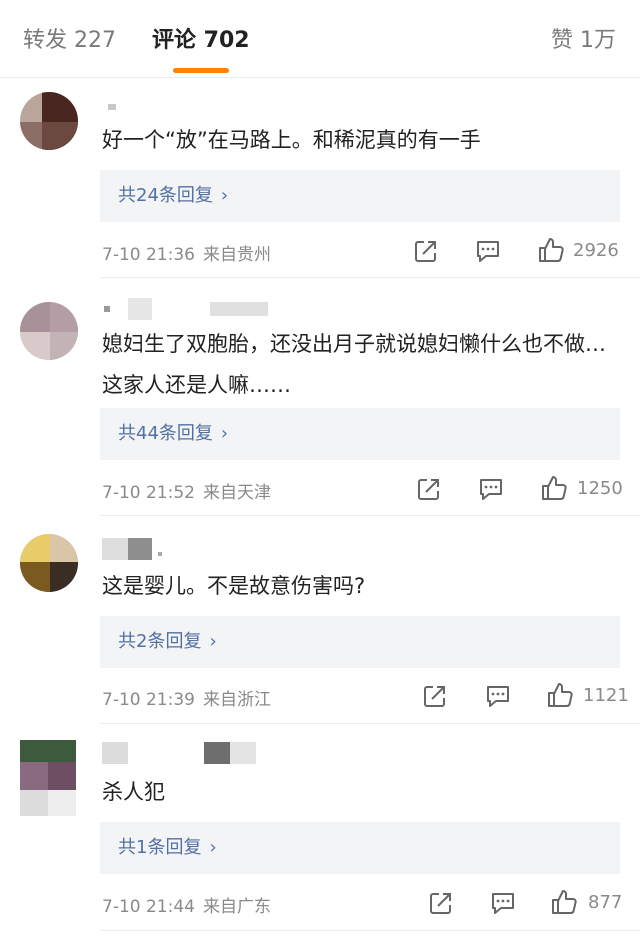 Image resolution: width=640 pixels, height=942 pixels. What do you see at coordinates (360, 848) in the screenshot?
I see `replies-link: 共1条回复 ›` at bounding box center [360, 848].